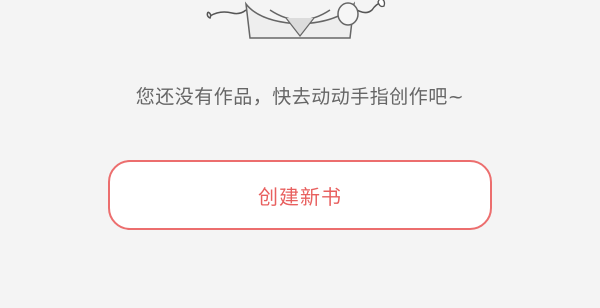 This screenshot has height=308, width=600. I want to click on create-new-book-button: 创建新书, so click(300, 195).